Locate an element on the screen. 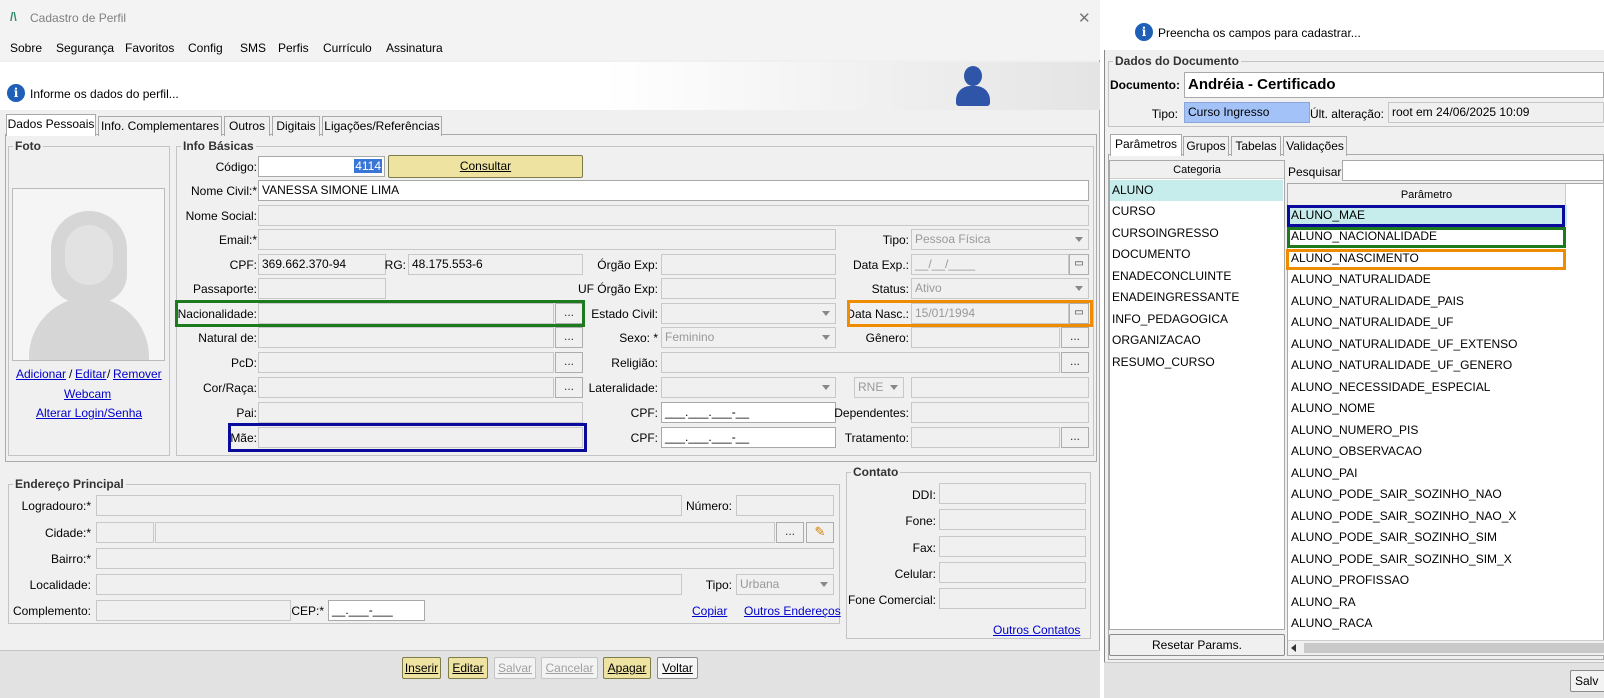 Image resolution: width=1604 pixels, height=698 pixels. rg-field: 48.175.553-6 is located at coordinates (495, 264).